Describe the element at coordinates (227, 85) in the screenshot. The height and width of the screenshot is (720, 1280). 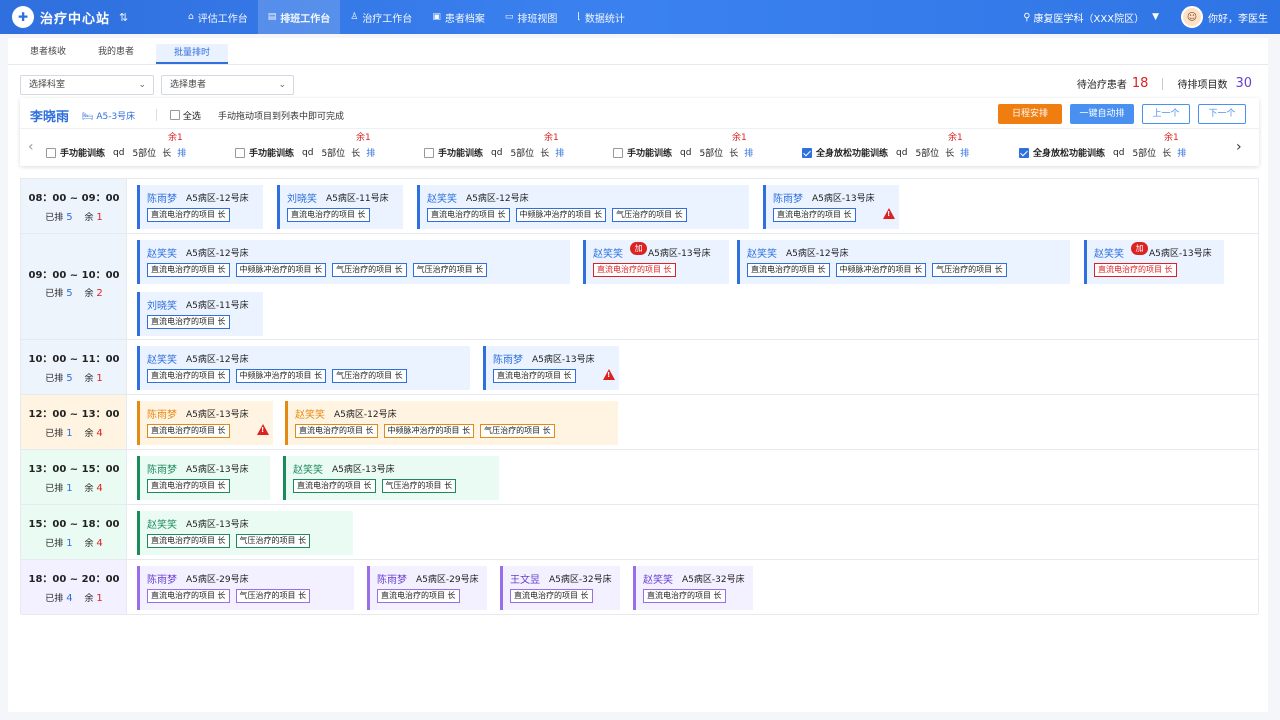
I see `patient-select: 选择患者 ⌄` at that location.